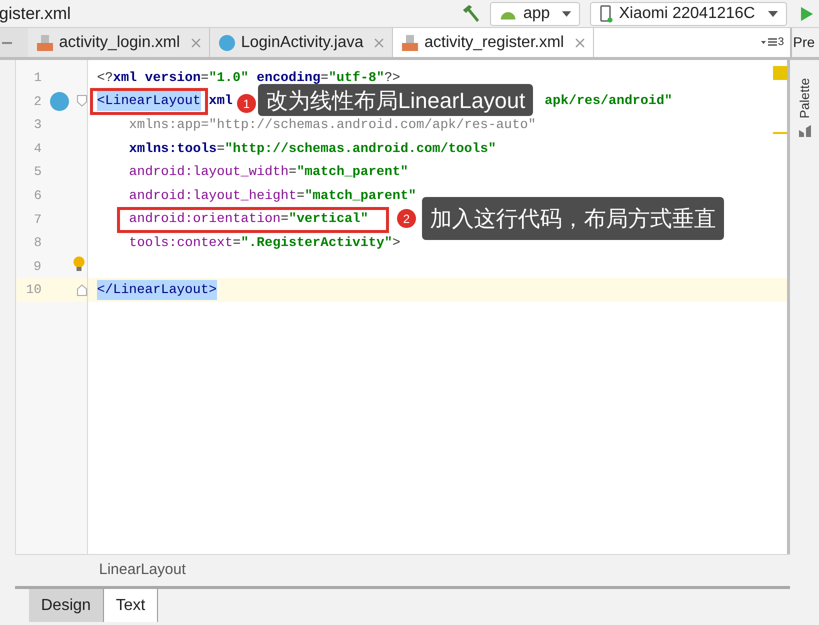 The height and width of the screenshot is (625, 819). I want to click on code-token: encoding, so click(288, 77).